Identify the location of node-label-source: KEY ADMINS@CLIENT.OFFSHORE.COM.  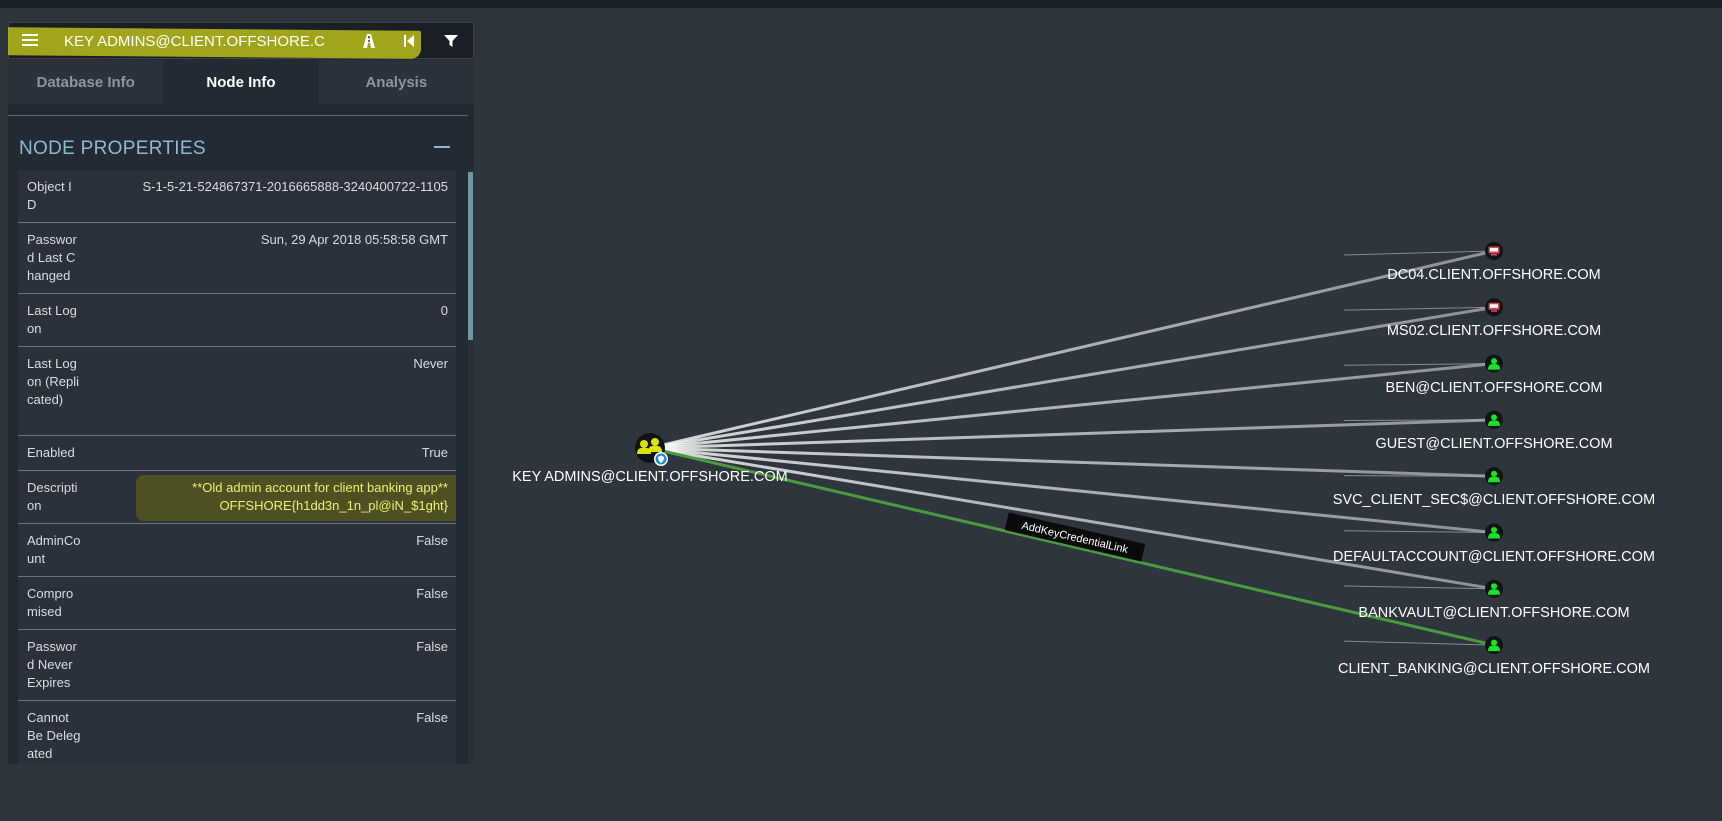
(650, 477).